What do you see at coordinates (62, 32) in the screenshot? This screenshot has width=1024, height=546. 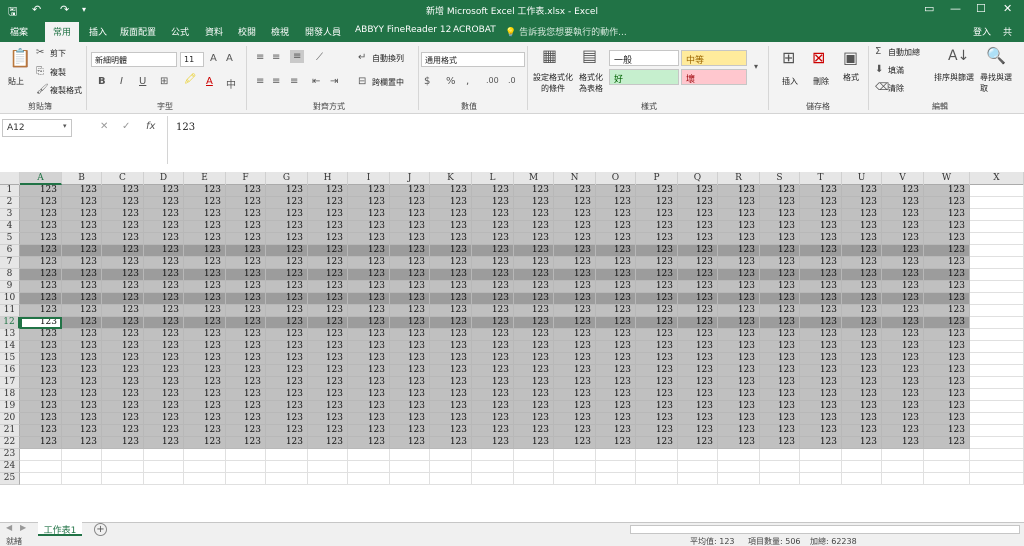 I see `tab-home: 常用` at bounding box center [62, 32].